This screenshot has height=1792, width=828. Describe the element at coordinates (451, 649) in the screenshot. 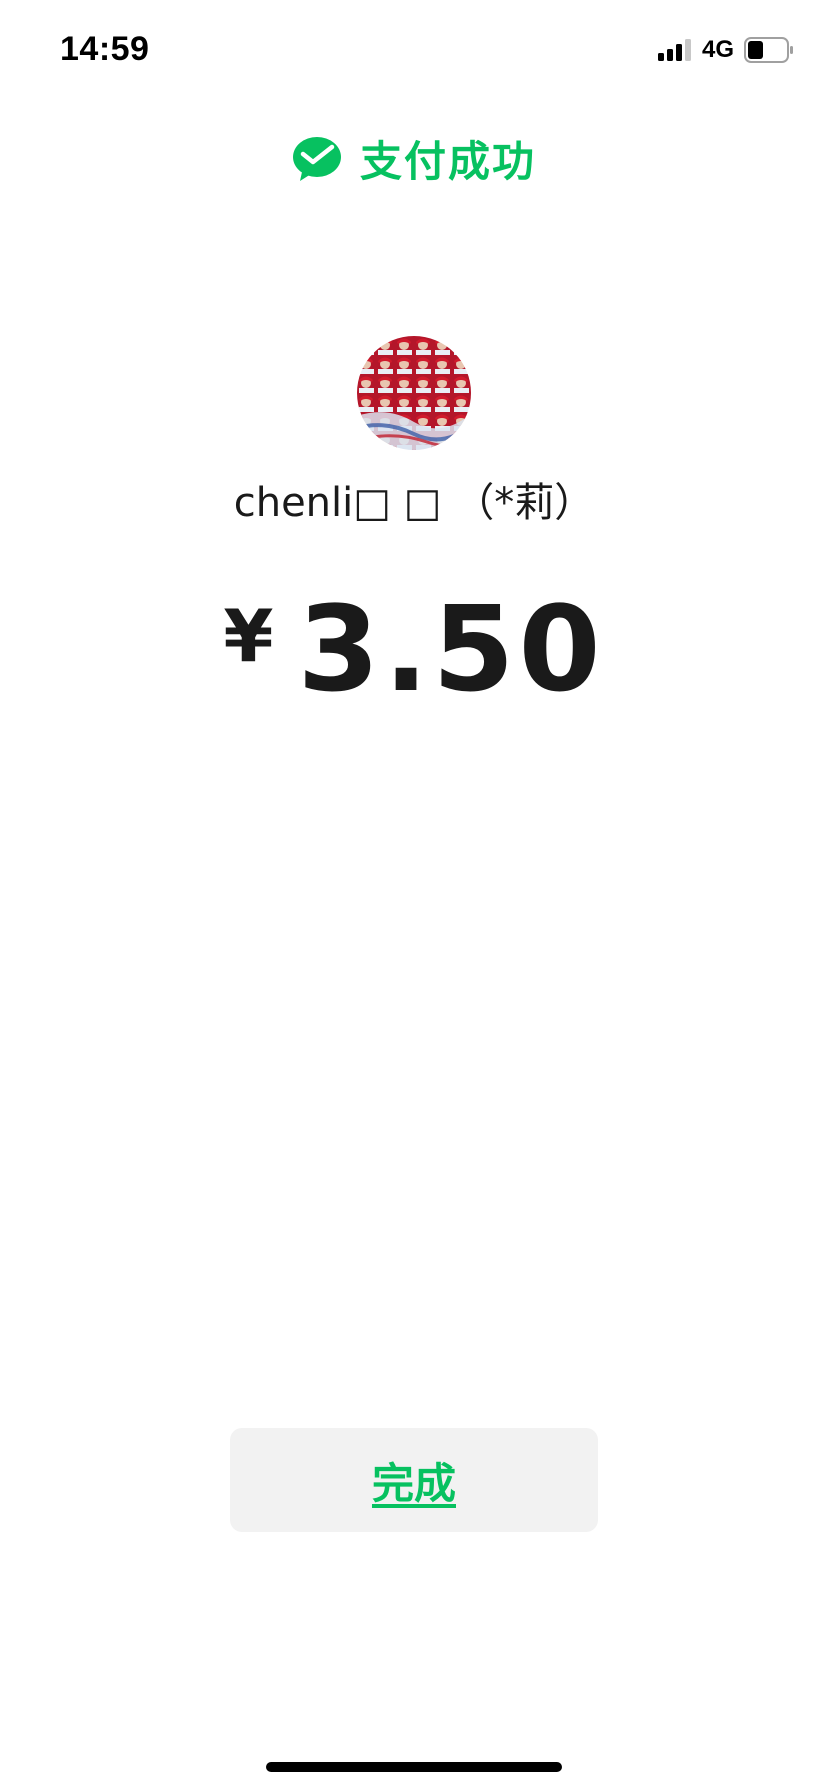

I see `payment-amount: 3.50` at that location.